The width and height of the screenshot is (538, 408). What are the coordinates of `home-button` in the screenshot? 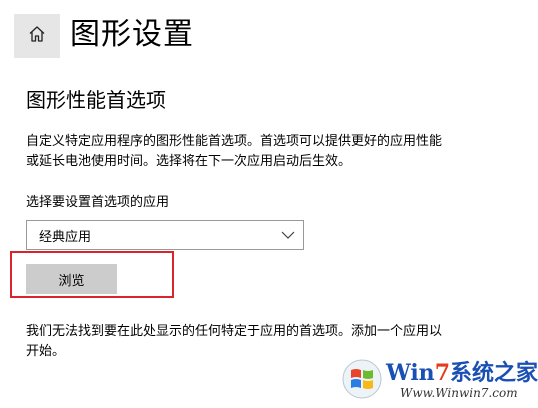 It's located at (37, 36).